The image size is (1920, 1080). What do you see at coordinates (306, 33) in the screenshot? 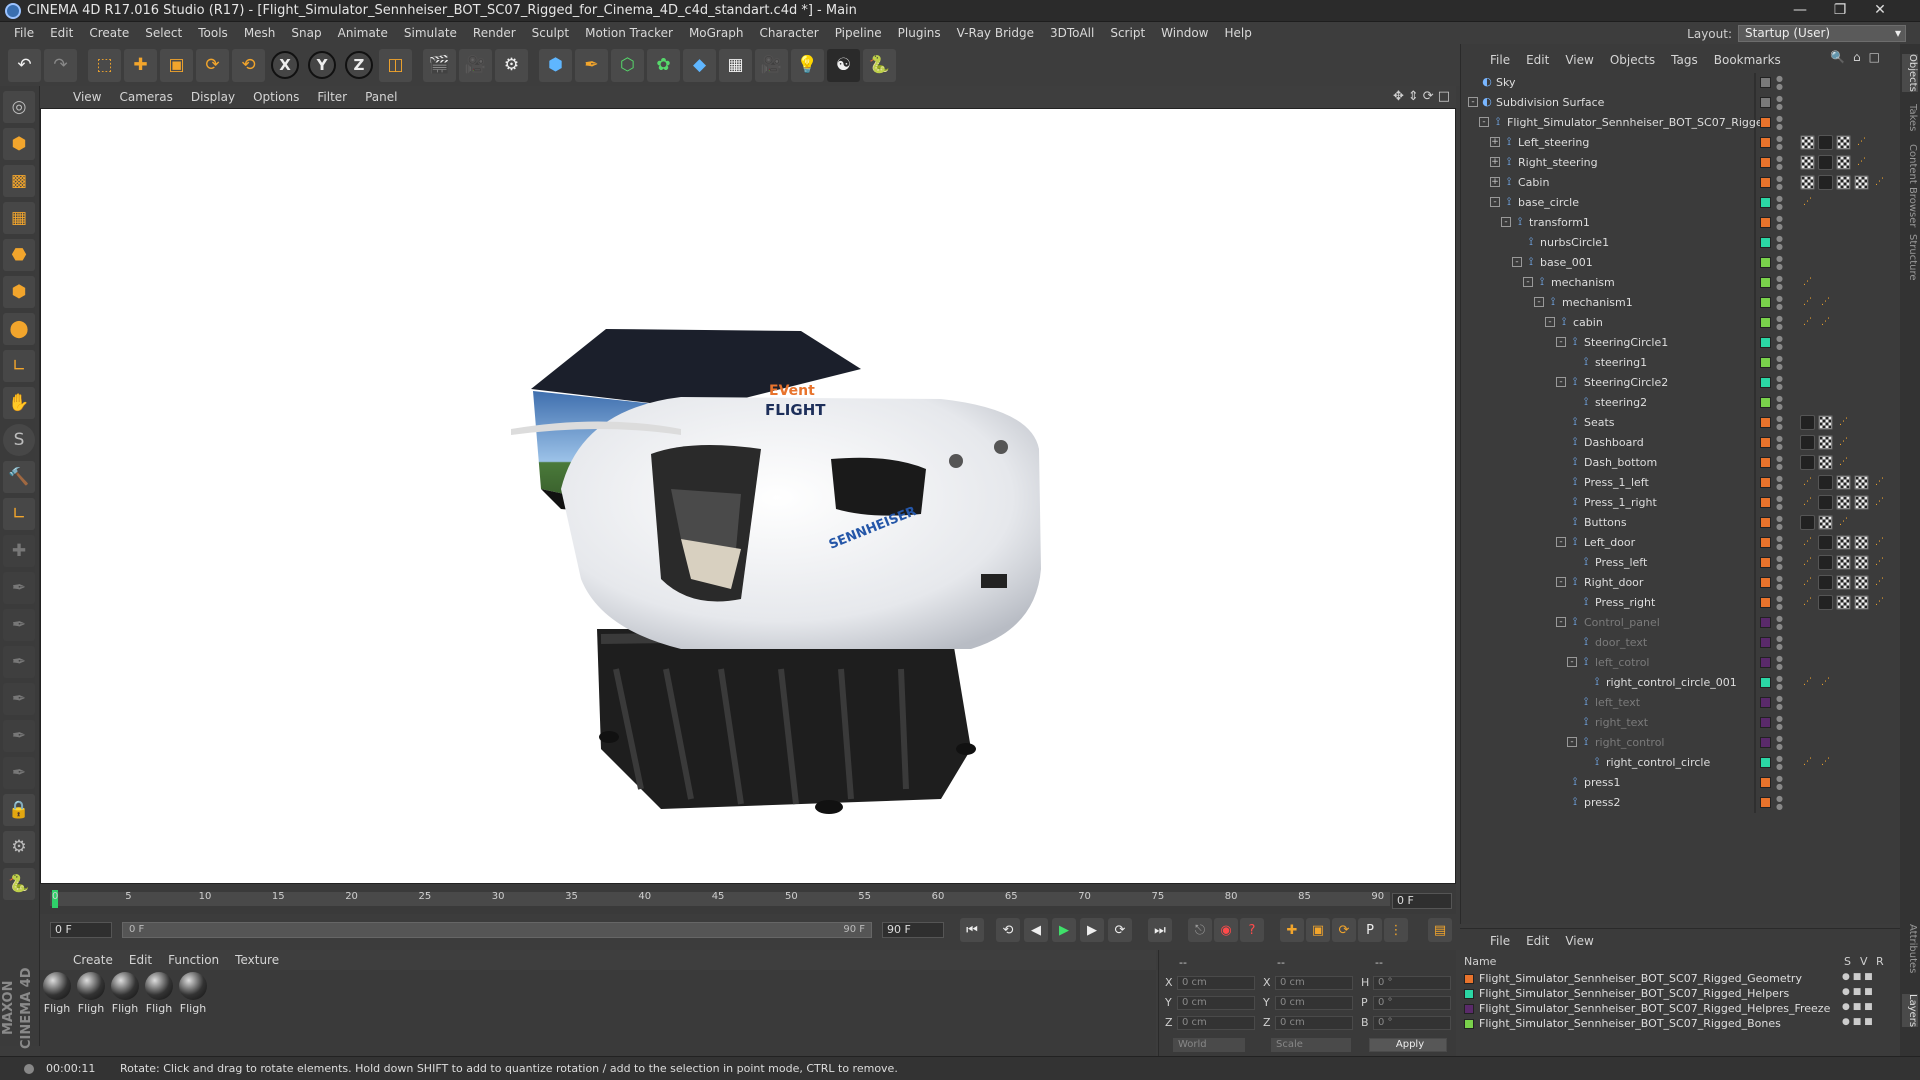
I see `menu-snap: Snap` at bounding box center [306, 33].